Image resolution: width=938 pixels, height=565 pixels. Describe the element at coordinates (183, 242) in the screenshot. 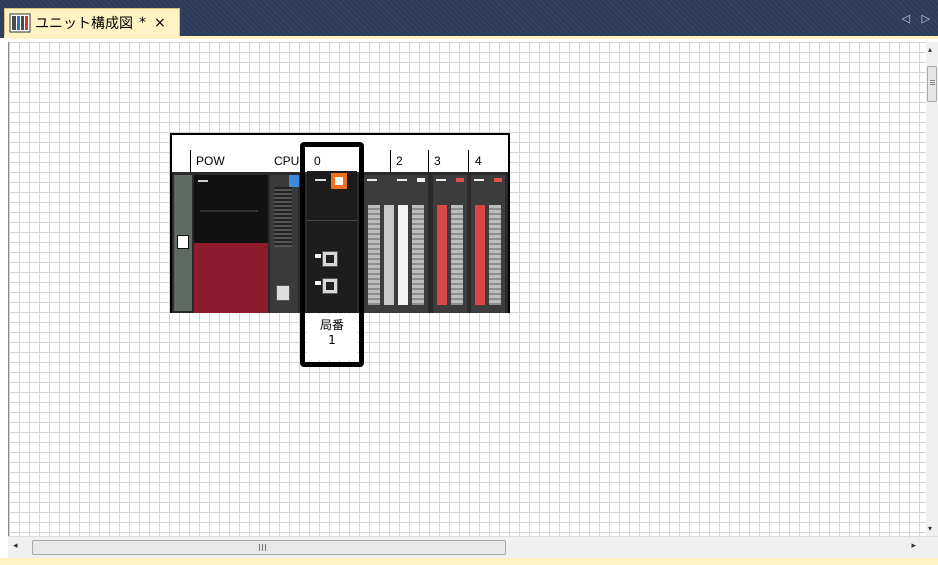

I see `base-connector-icon` at that location.